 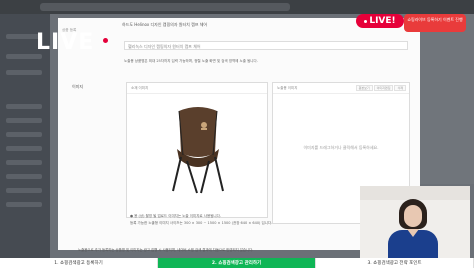 I want to click on address-bar, so click(x=165, y=7).